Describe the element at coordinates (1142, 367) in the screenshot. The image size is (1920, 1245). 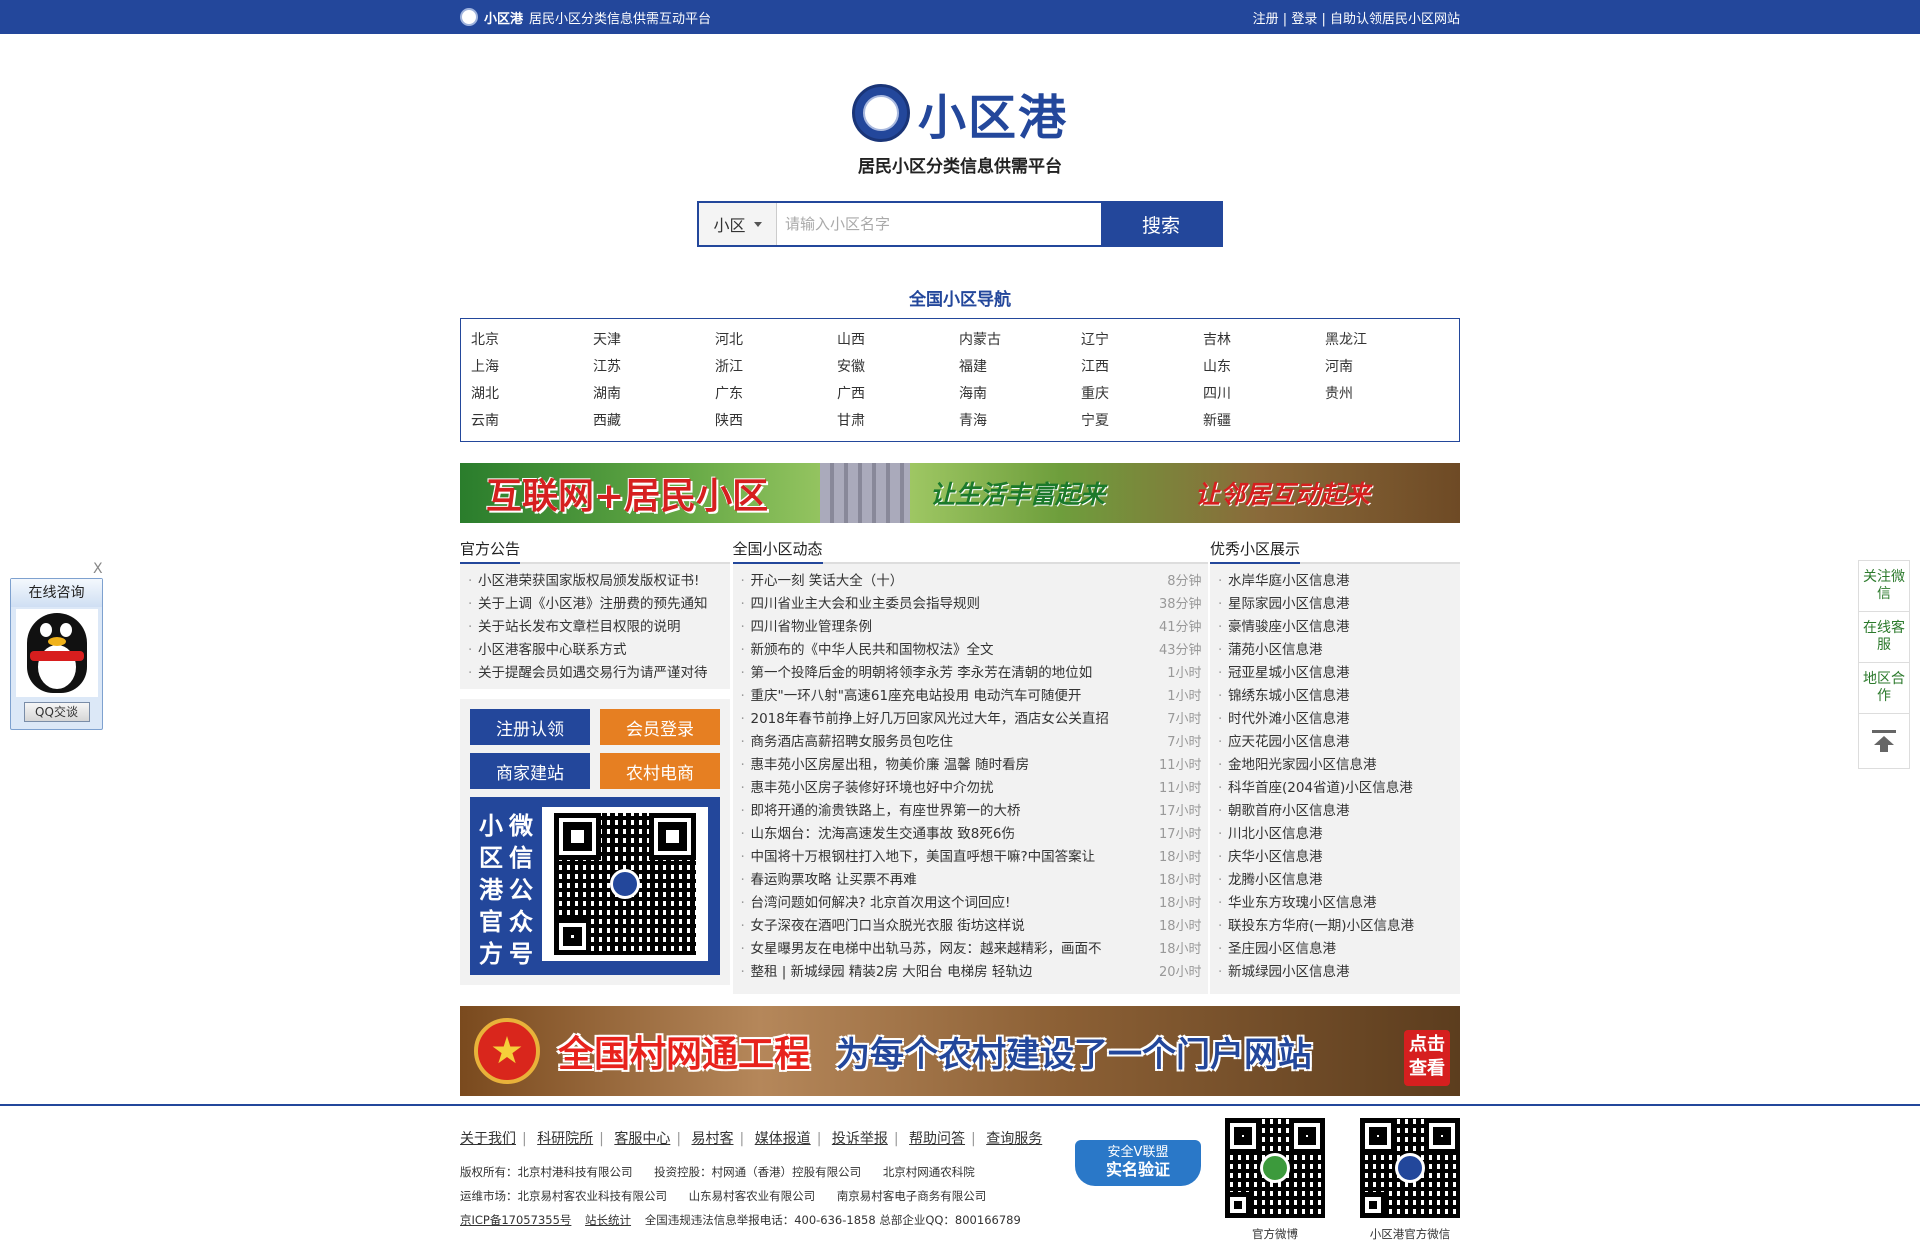
I see `province-link: 江西` at that location.